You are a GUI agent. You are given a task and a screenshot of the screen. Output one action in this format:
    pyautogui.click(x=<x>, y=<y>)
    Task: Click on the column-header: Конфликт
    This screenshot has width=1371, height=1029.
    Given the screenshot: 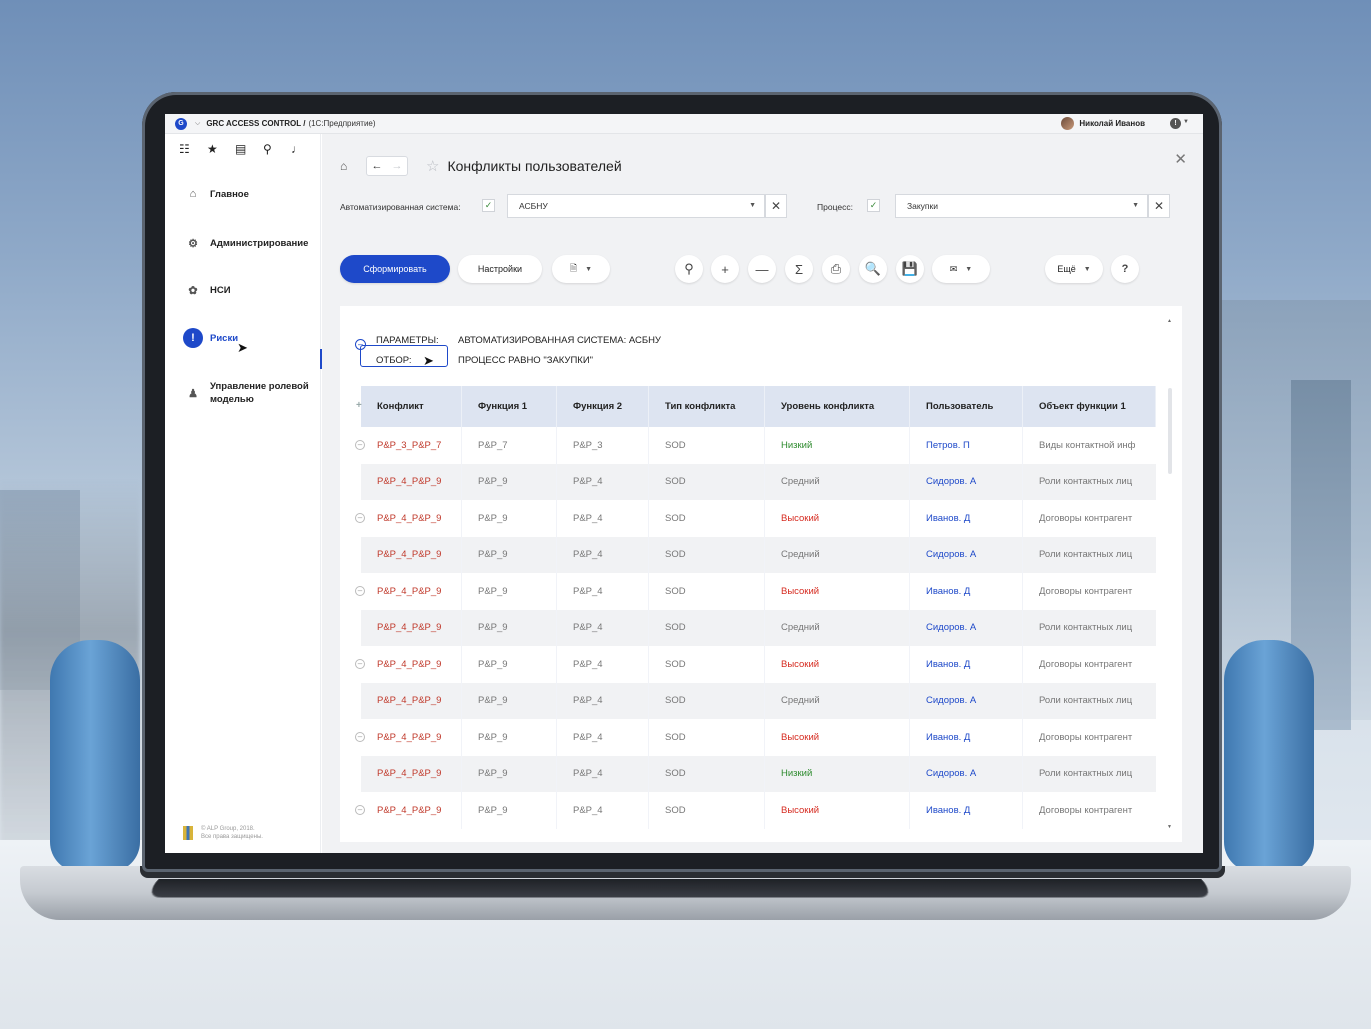 What is the action you would take?
    pyautogui.click(x=411, y=406)
    